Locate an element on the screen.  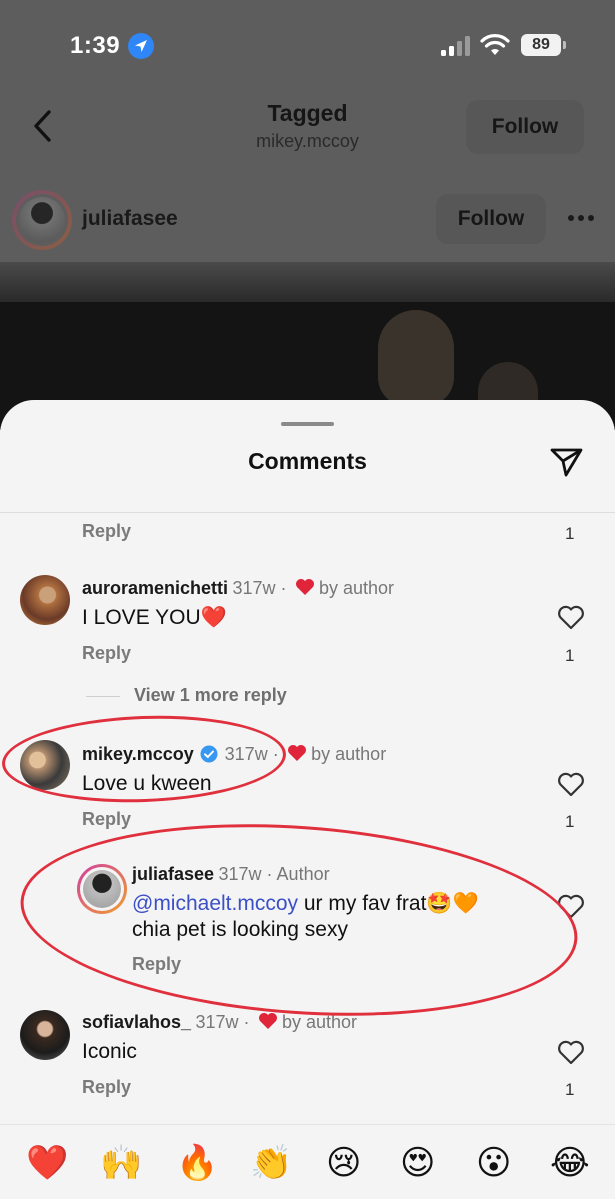
comment-text-line-1: @michaelt.mccoy ur my fav frat🤩🧡 is located at coordinates (305, 904).